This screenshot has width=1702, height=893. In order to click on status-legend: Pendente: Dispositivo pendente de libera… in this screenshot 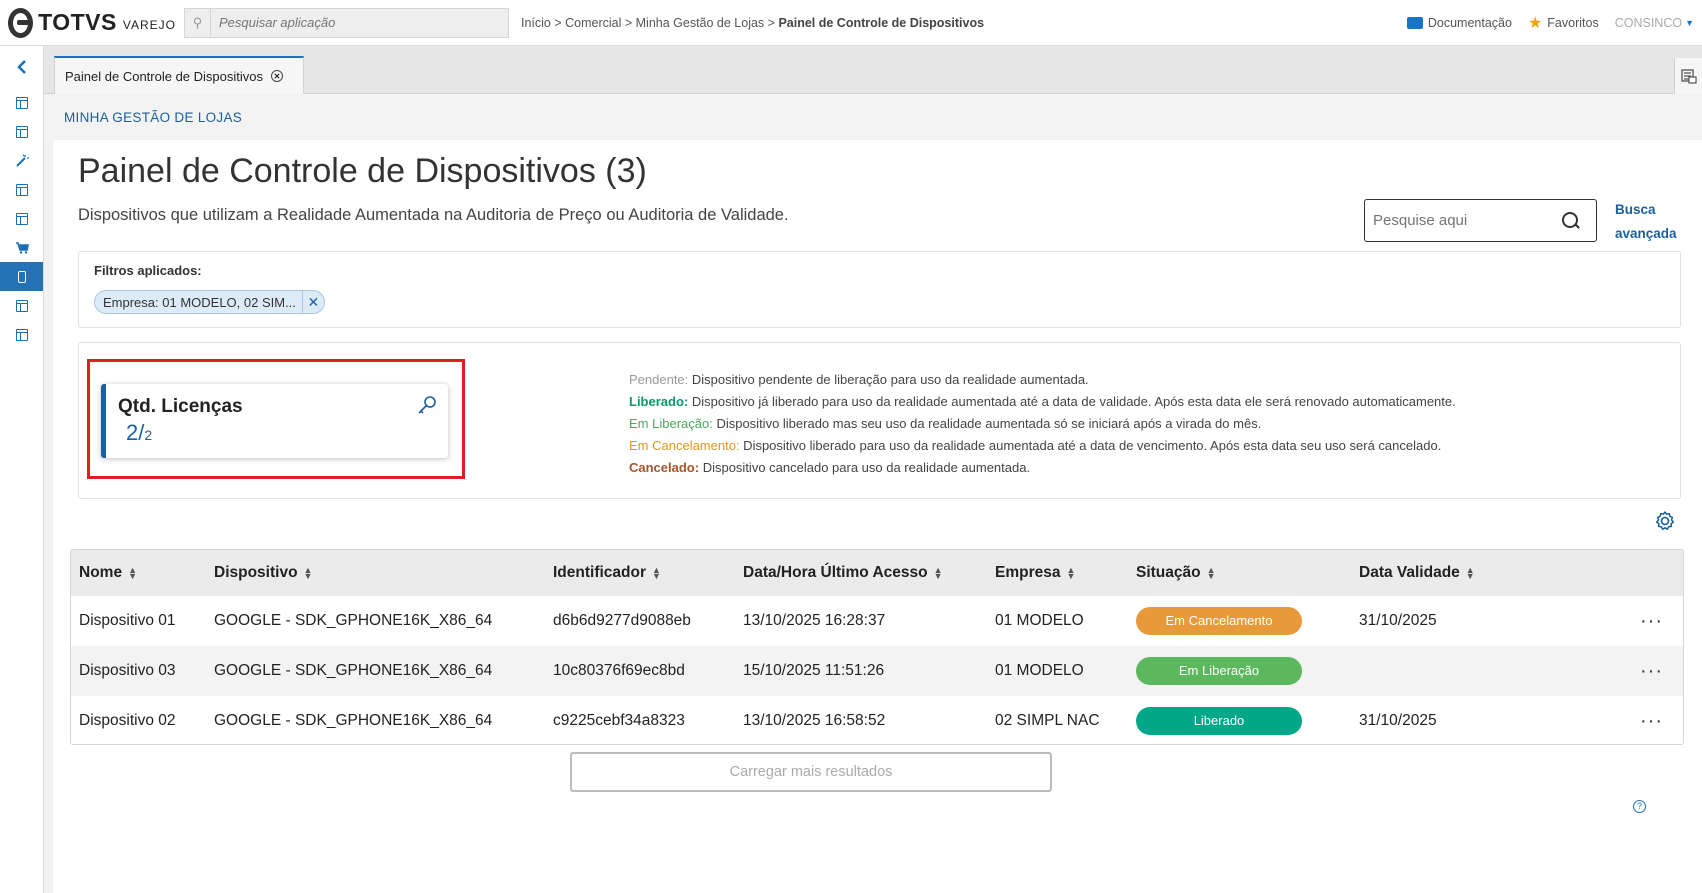, I will do `click(1042, 424)`.